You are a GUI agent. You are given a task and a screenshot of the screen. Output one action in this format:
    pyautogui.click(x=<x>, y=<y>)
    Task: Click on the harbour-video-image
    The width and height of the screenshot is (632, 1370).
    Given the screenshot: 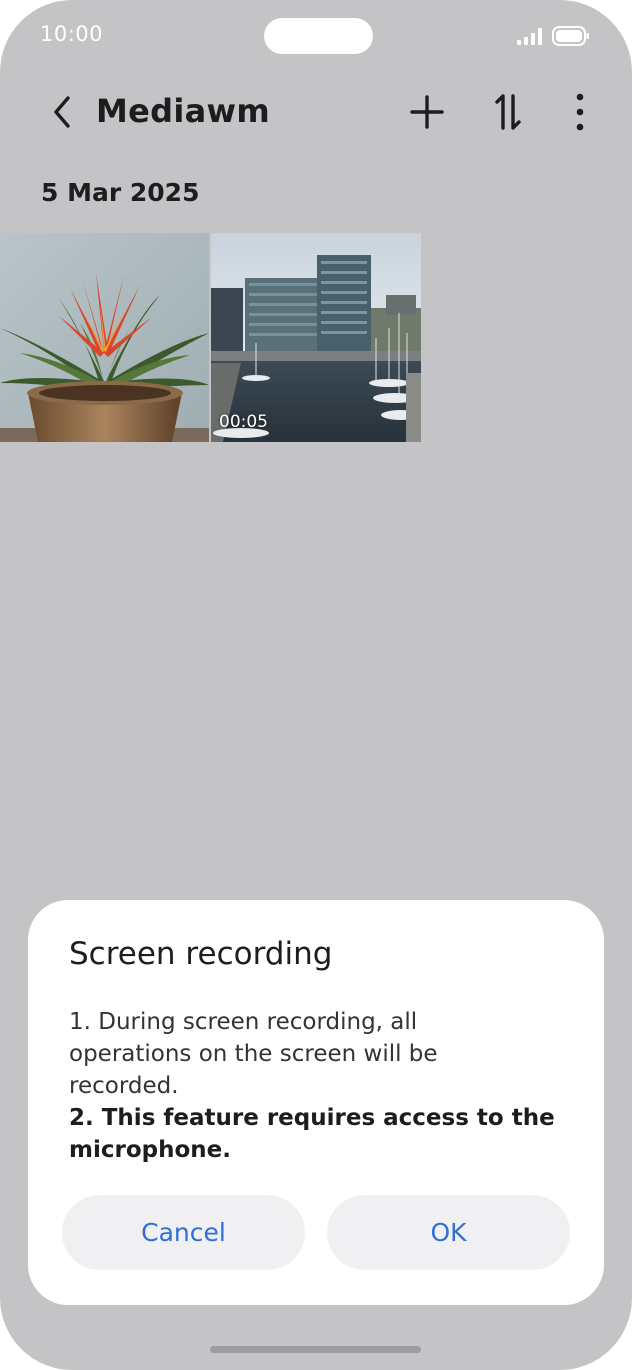 What is the action you would take?
    pyautogui.click(x=316, y=337)
    